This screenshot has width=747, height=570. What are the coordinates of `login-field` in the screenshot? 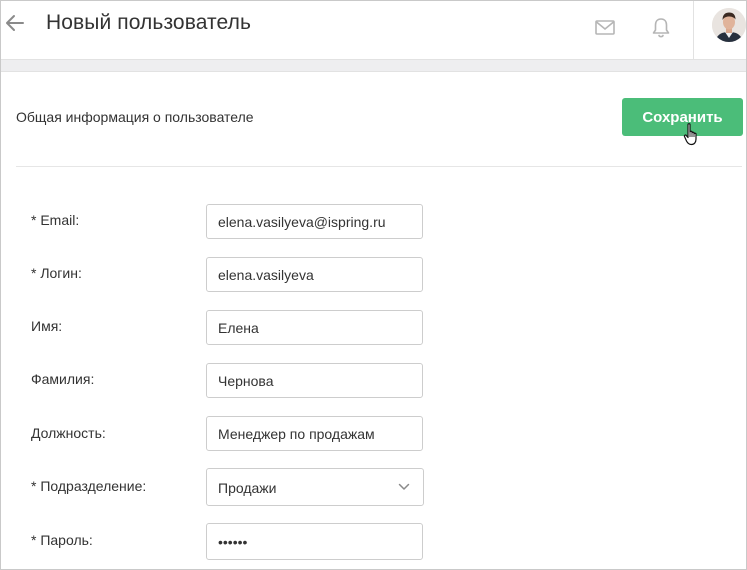 It's located at (314, 274).